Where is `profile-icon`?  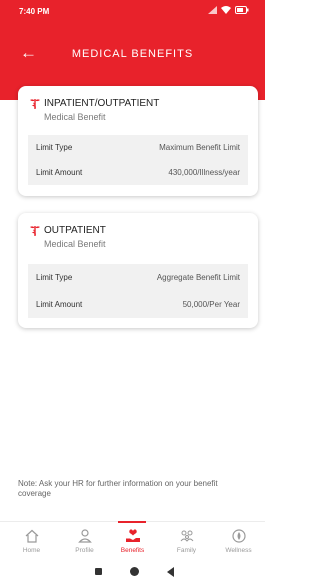
profile-icon is located at coordinates (84, 536).